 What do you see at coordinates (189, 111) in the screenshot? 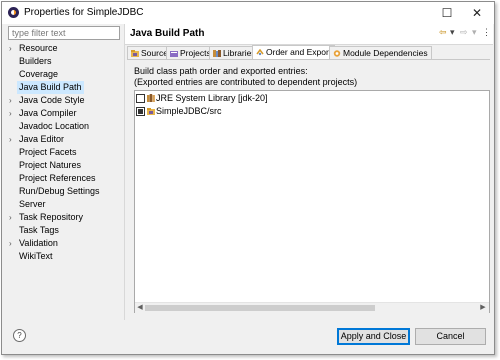
I see `entry-label: SimpleJDBC/src` at bounding box center [189, 111].